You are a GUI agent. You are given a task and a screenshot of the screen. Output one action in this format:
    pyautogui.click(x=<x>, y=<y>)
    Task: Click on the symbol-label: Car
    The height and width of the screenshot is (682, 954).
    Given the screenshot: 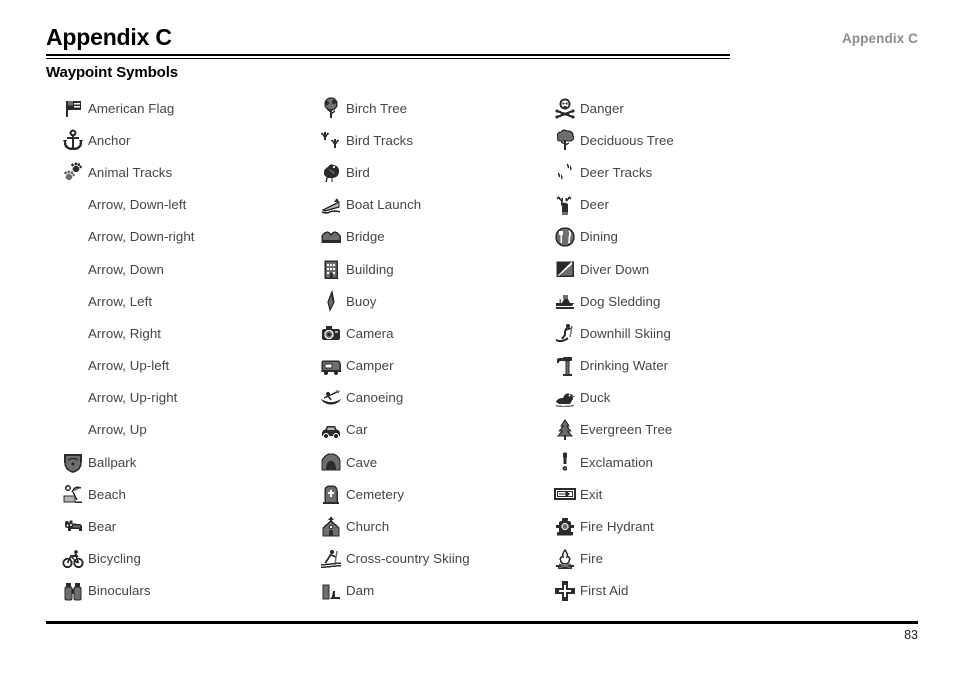 What is the action you would take?
    pyautogui.click(x=357, y=430)
    